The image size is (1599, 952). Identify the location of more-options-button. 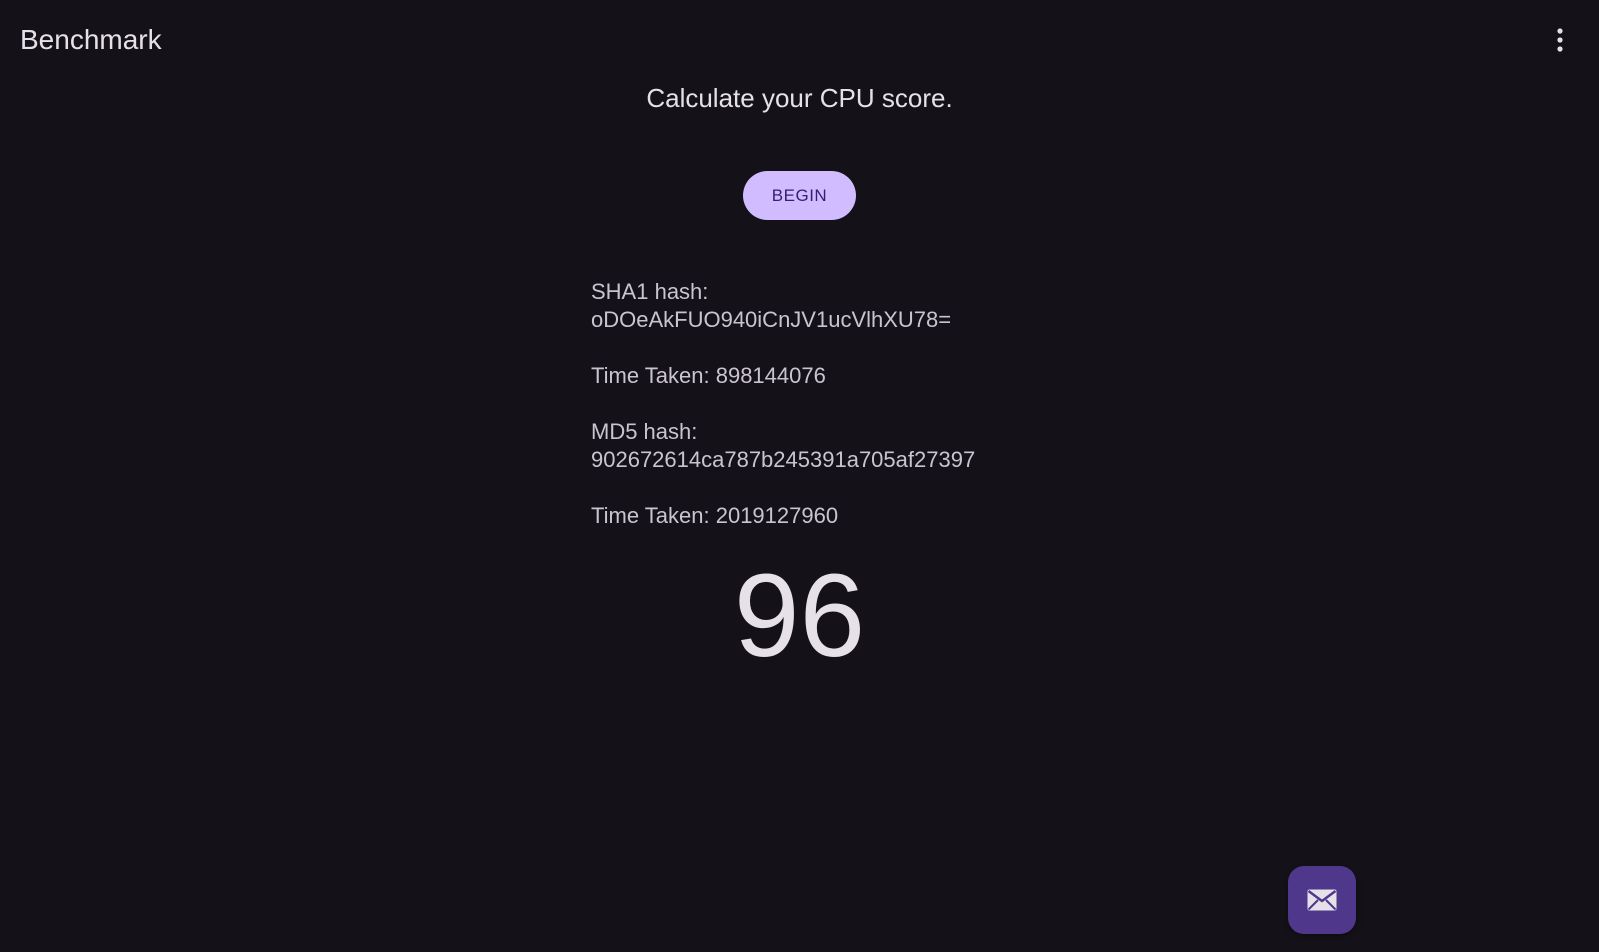
(1560, 40).